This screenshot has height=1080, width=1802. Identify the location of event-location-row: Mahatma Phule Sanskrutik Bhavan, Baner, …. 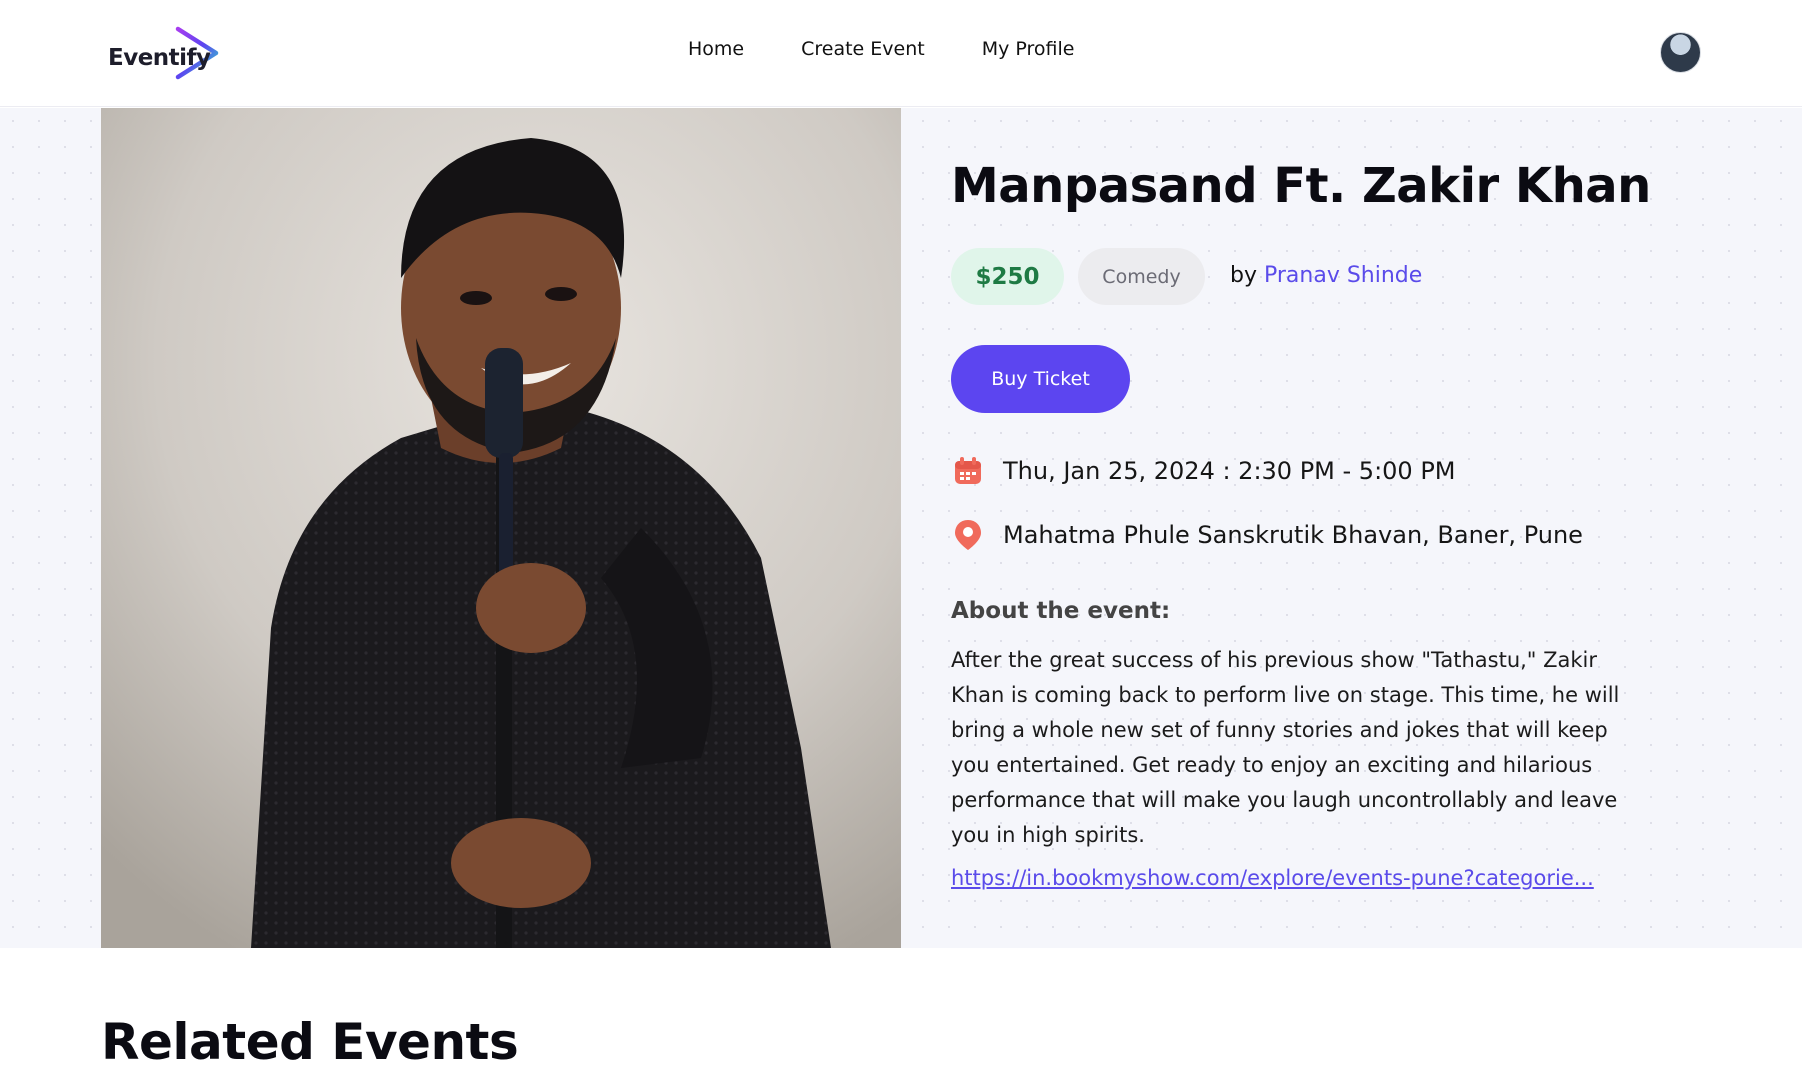
(1267, 535).